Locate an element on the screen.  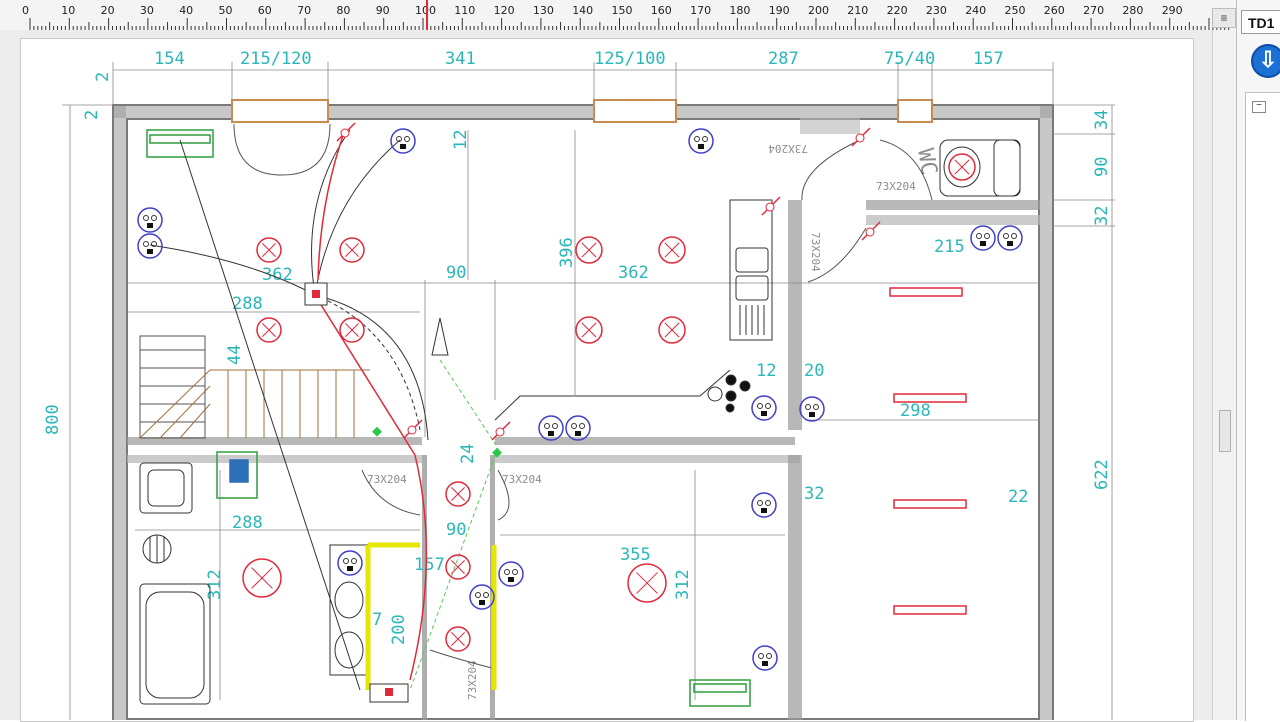
door-label-2: 73X204 is located at coordinates (522, 479).